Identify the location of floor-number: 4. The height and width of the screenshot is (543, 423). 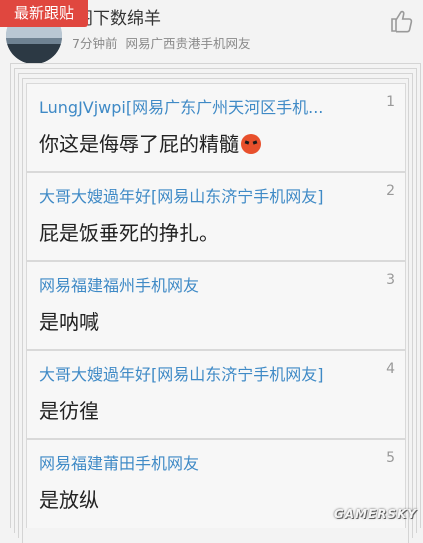
(390, 369).